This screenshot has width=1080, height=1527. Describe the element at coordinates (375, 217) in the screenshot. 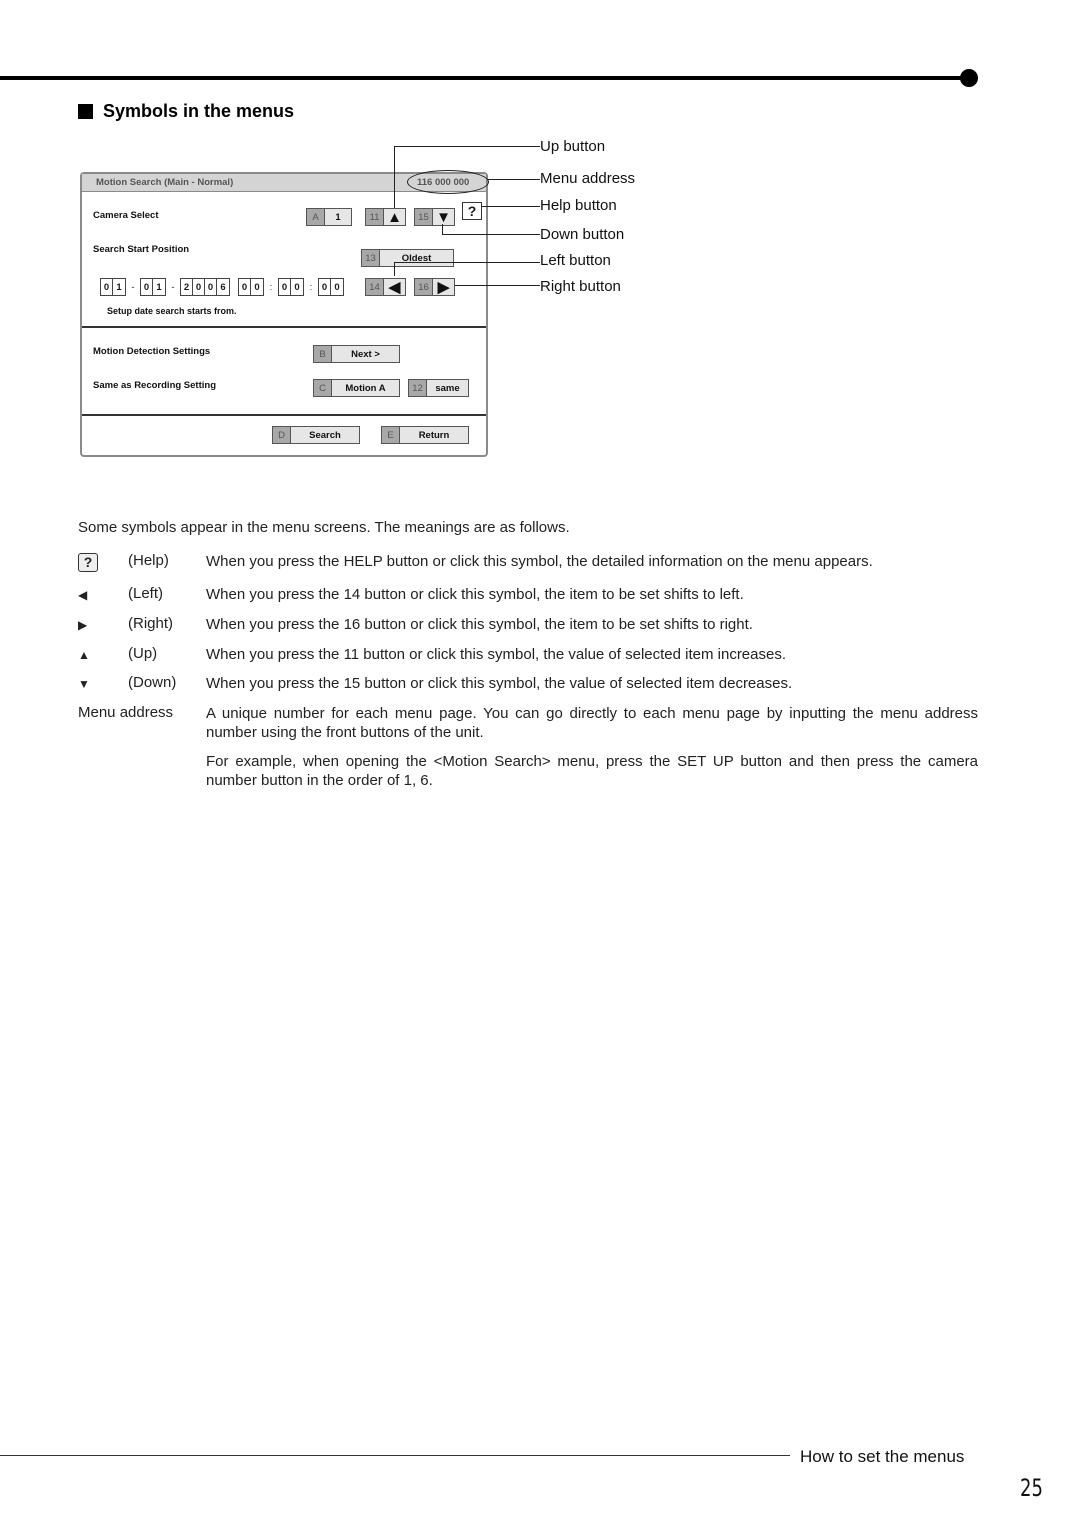

I see `button-key: 11` at that location.